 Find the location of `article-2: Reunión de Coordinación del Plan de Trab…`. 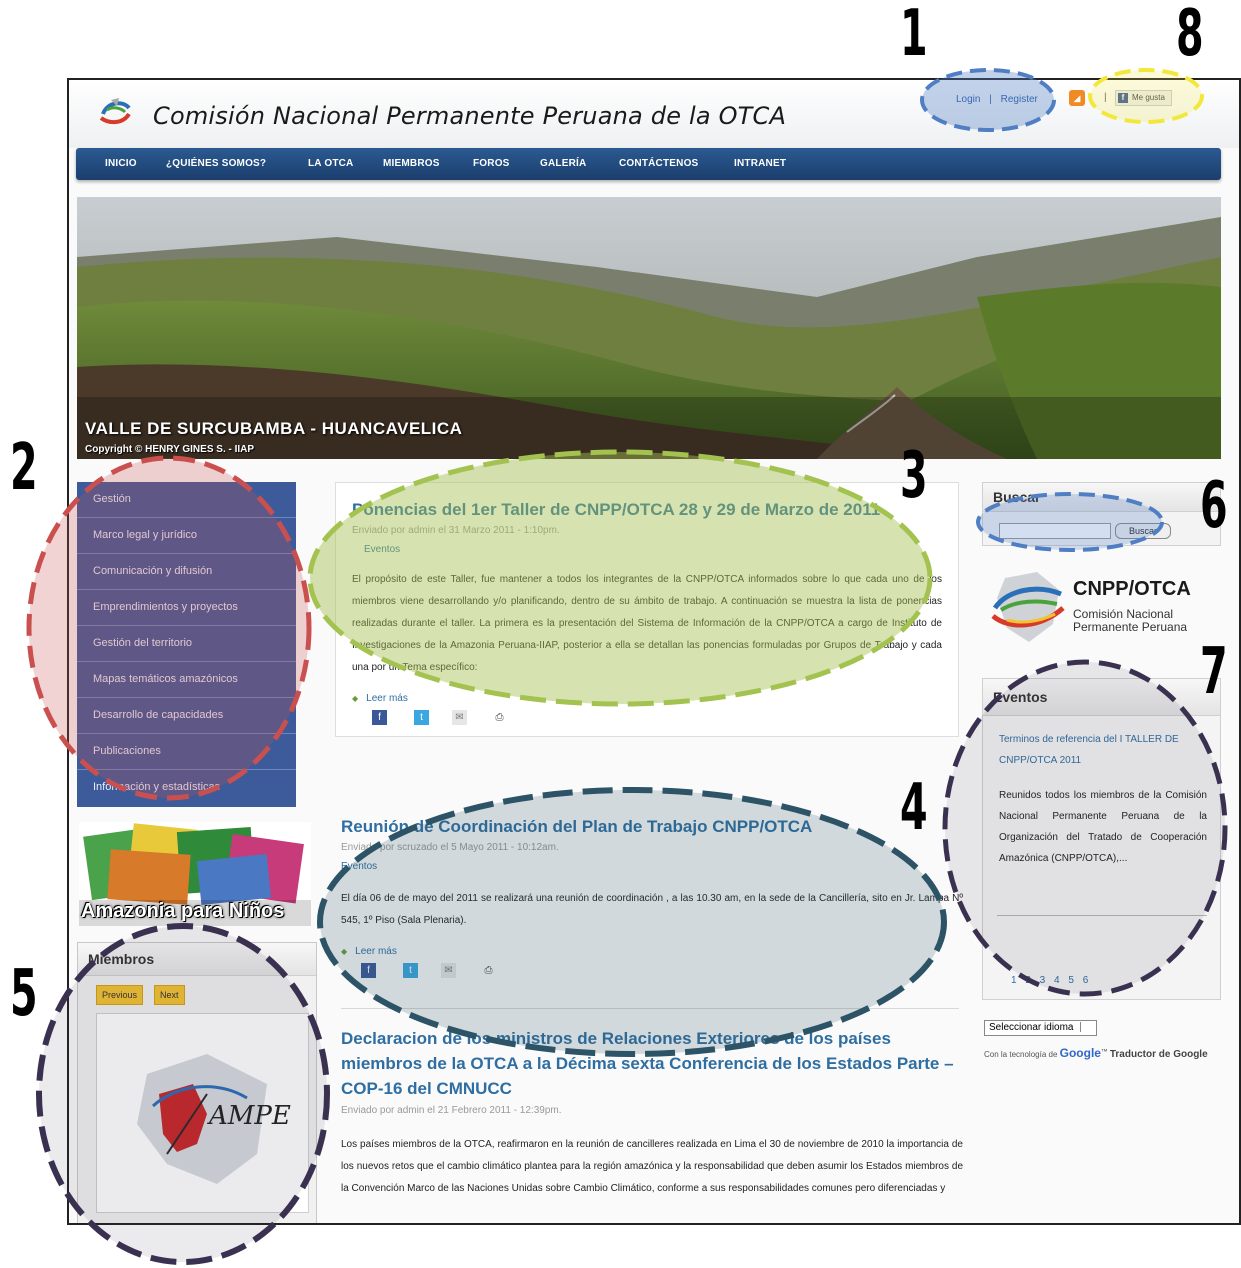

article-2: Reunión de Coordinación del Plan de Trab… is located at coordinates (652, 897).